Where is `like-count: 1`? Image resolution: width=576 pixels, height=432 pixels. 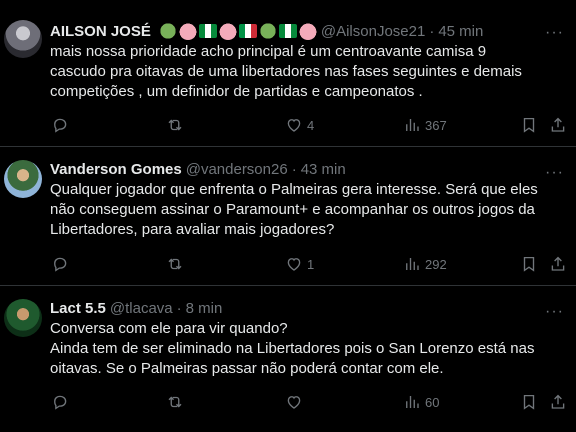
like-count: 1 is located at coordinates (311, 264).